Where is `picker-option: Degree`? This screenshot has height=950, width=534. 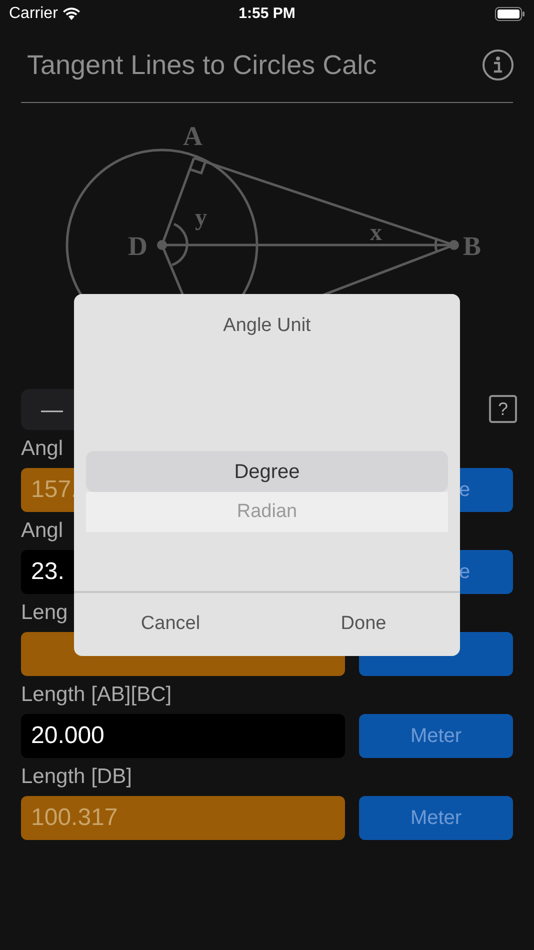
picker-option: Degree is located at coordinates (267, 471).